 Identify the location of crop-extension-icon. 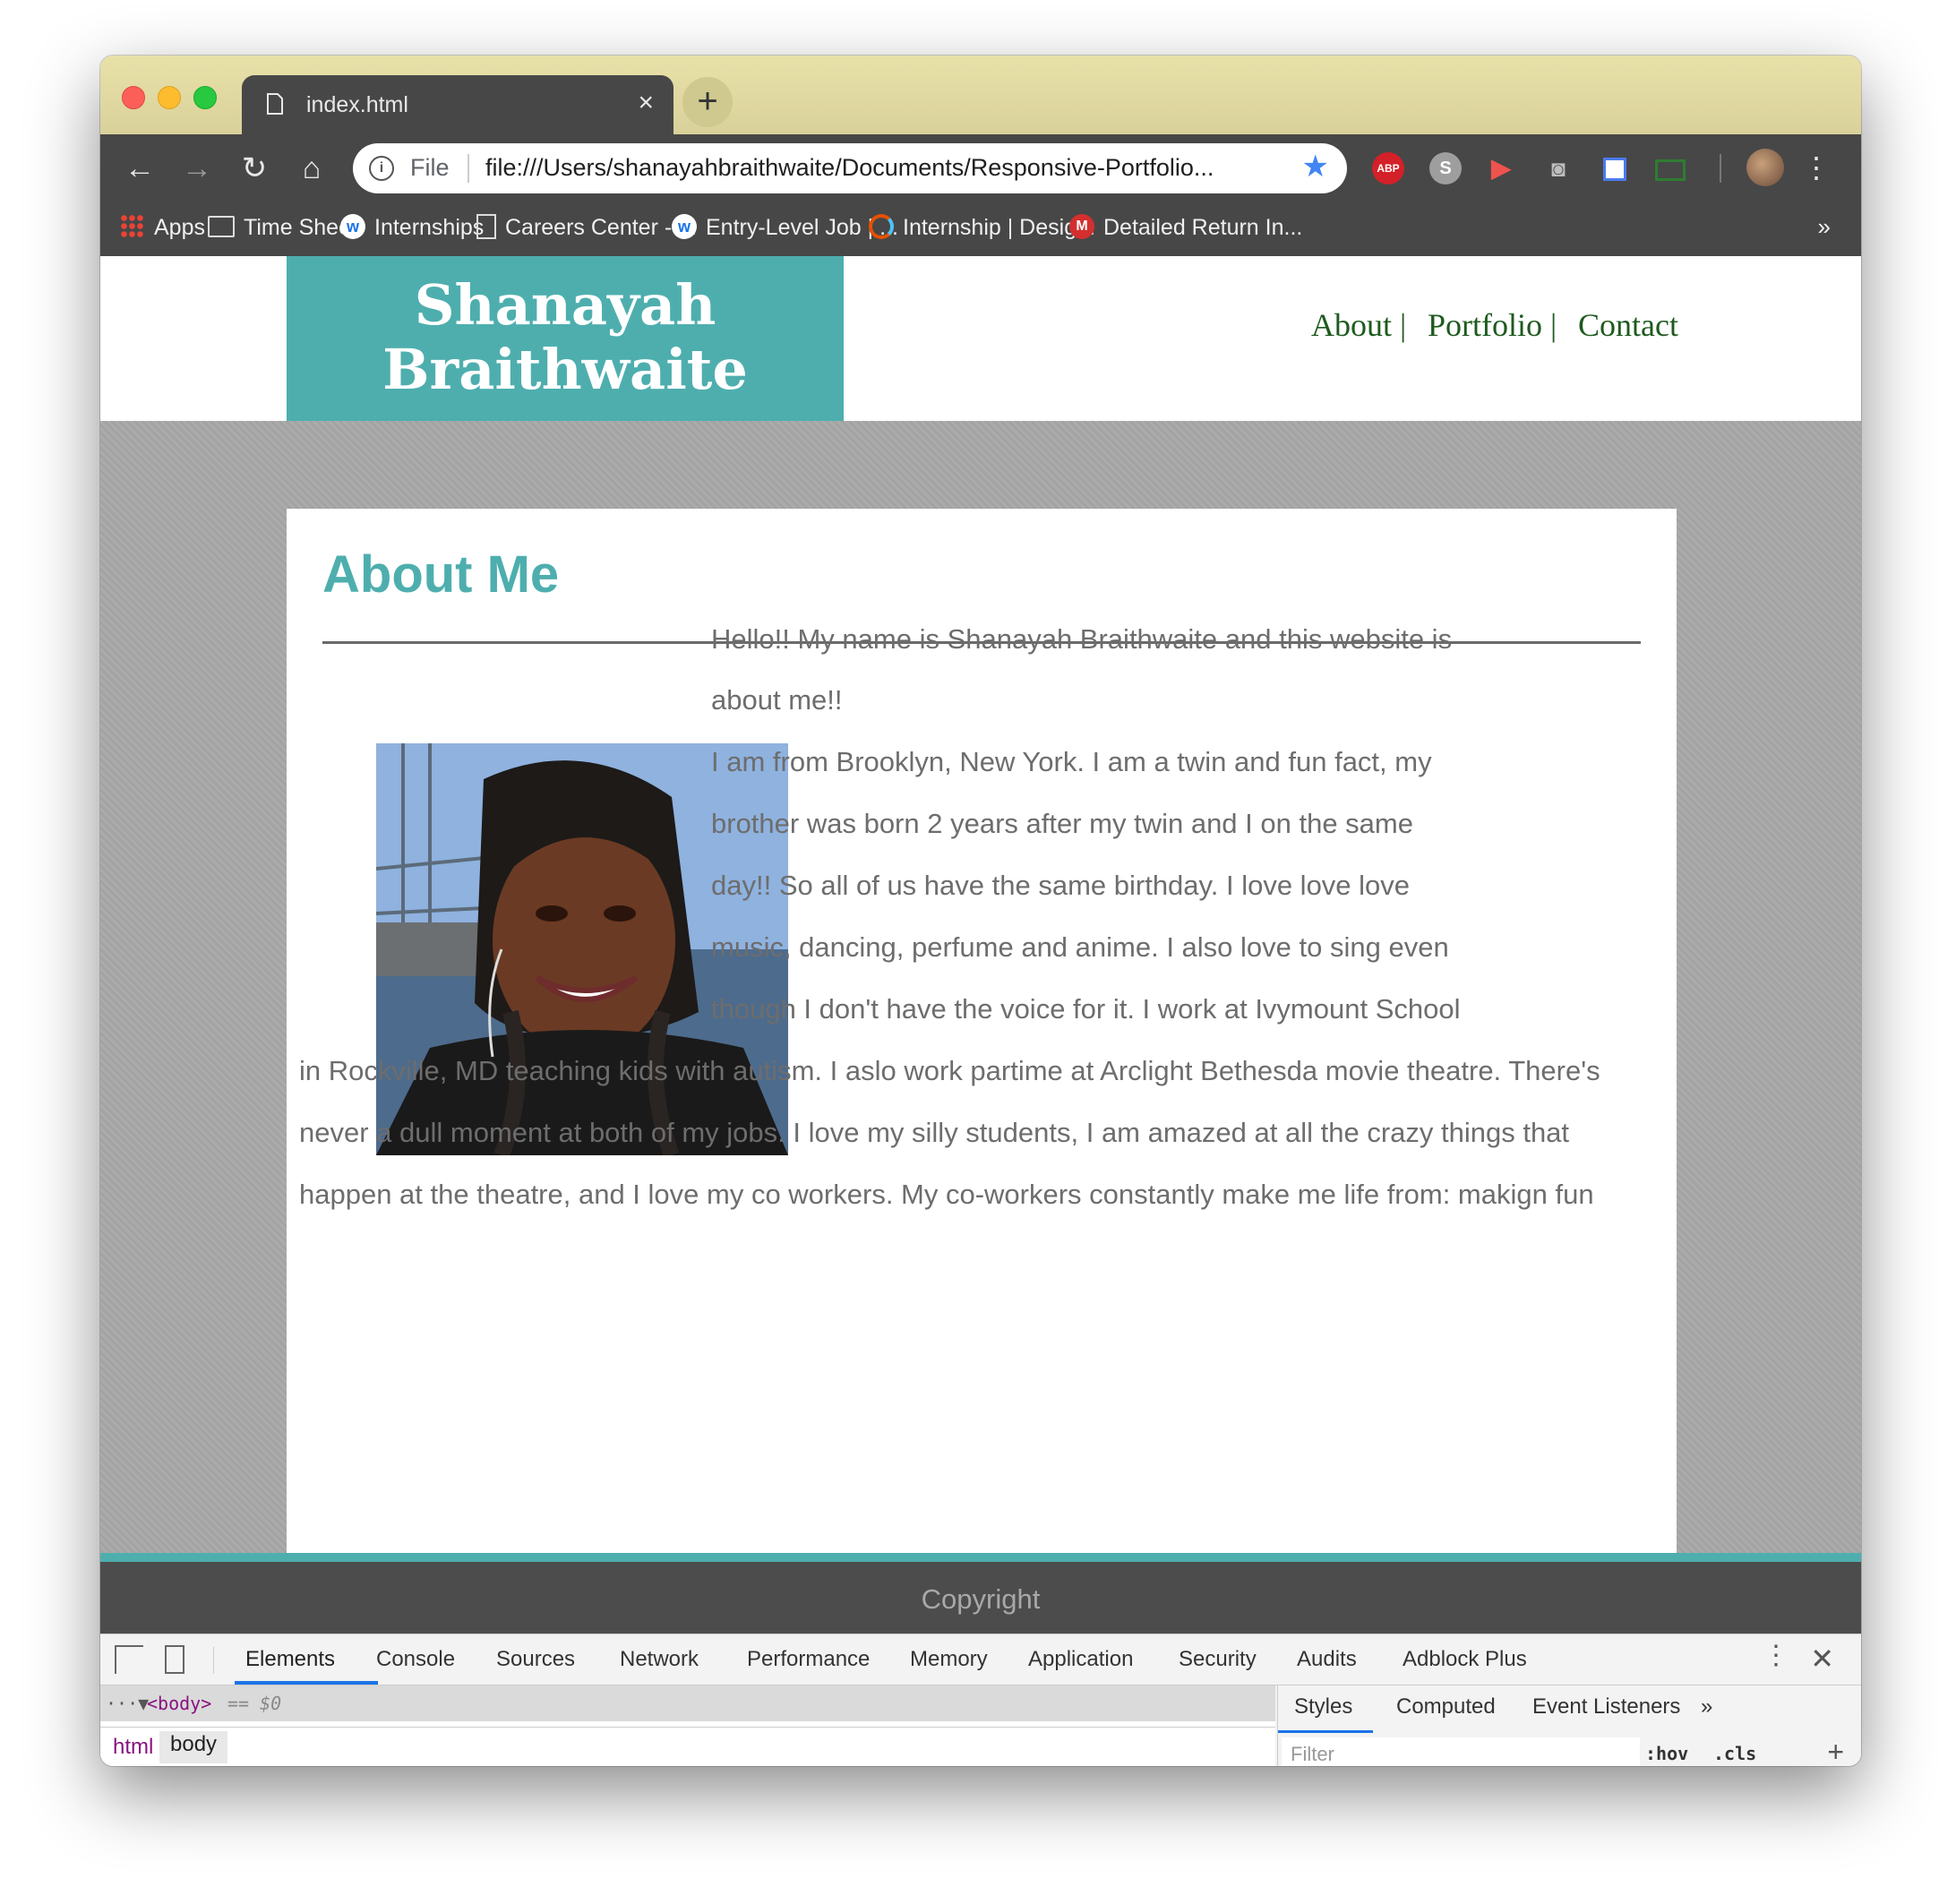
(1614, 168).